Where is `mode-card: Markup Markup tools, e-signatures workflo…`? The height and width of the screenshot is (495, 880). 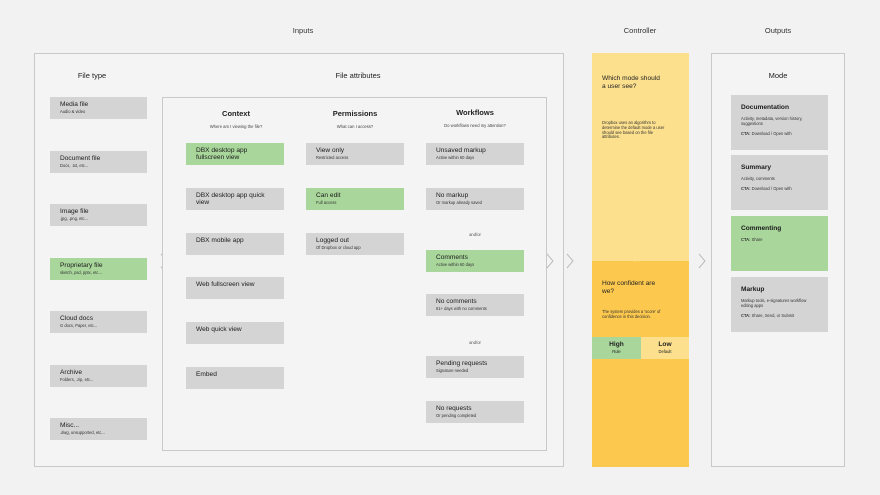 mode-card: Markup Markup tools, e-signatures workflo… is located at coordinates (779, 304).